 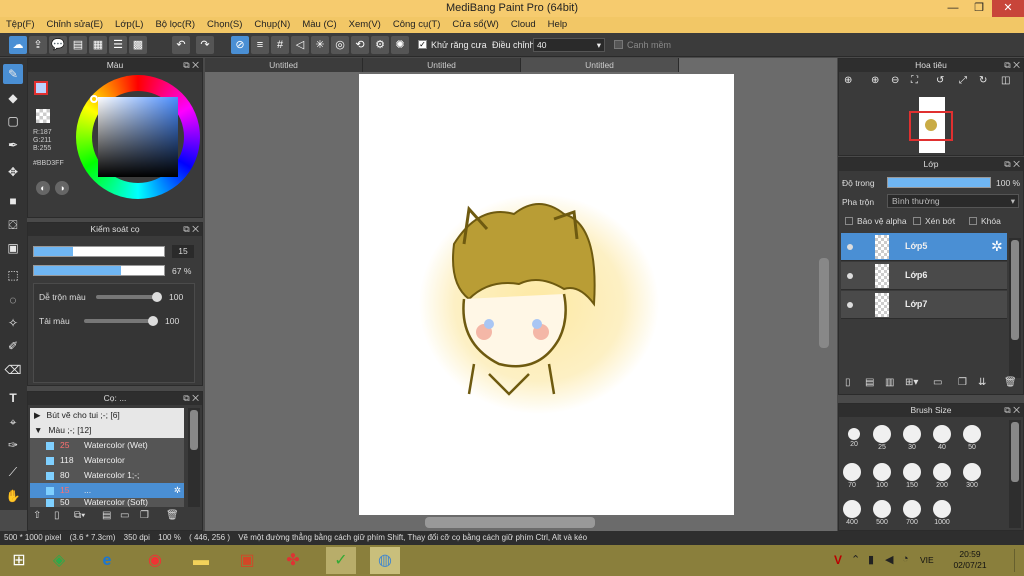 What do you see at coordinates (882, 512) in the screenshot?
I see `brush-size-preset: 500` at bounding box center [882, 512].